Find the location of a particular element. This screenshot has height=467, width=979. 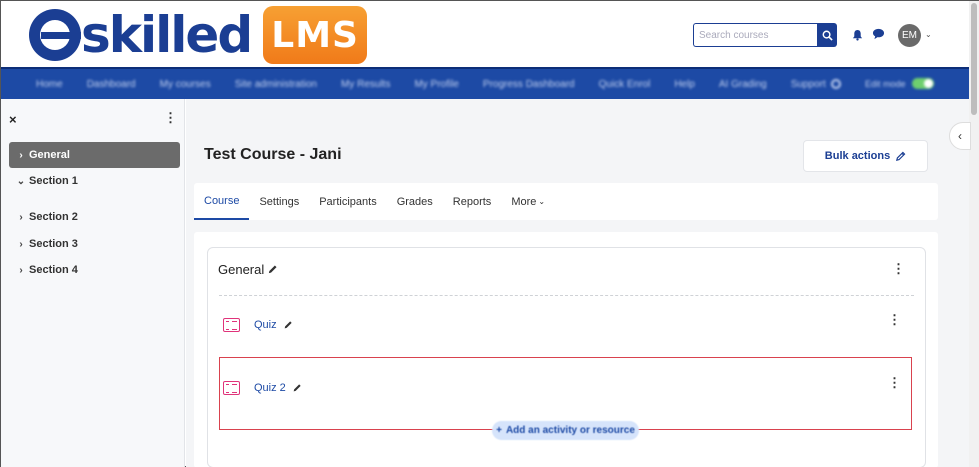

nav-item-my-courses: My courses is located at coordinates (185, 84).